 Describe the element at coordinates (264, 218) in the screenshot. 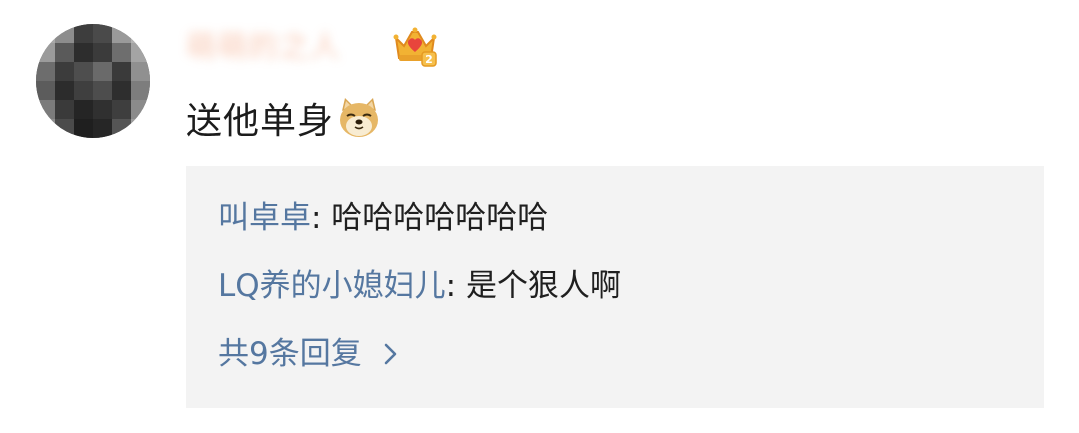

I see `reply-username: 叫卓卓` at that location.